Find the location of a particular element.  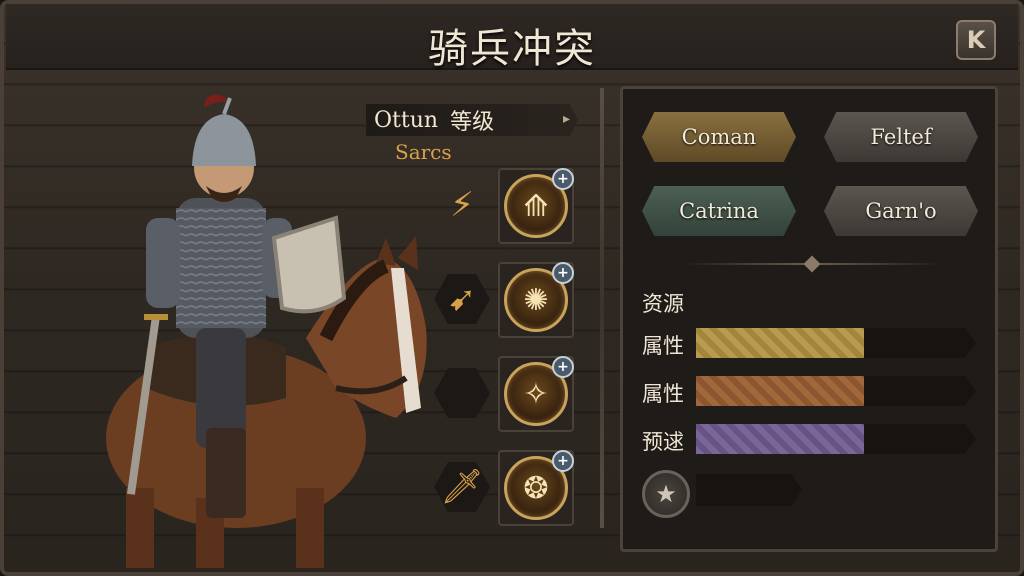

header-bar: 骑兵冲突 K is located at coordinates (512, 38).